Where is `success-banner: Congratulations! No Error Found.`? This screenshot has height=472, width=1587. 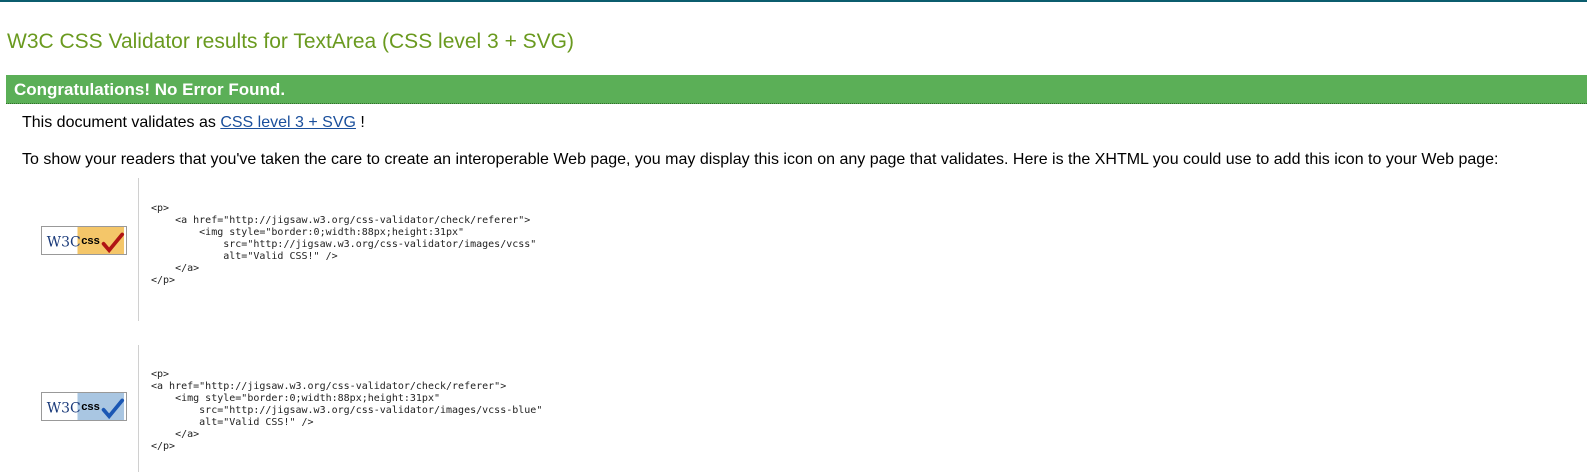
success-banner: Congratulations! No Error Found. is located at coordinates (796, 89).